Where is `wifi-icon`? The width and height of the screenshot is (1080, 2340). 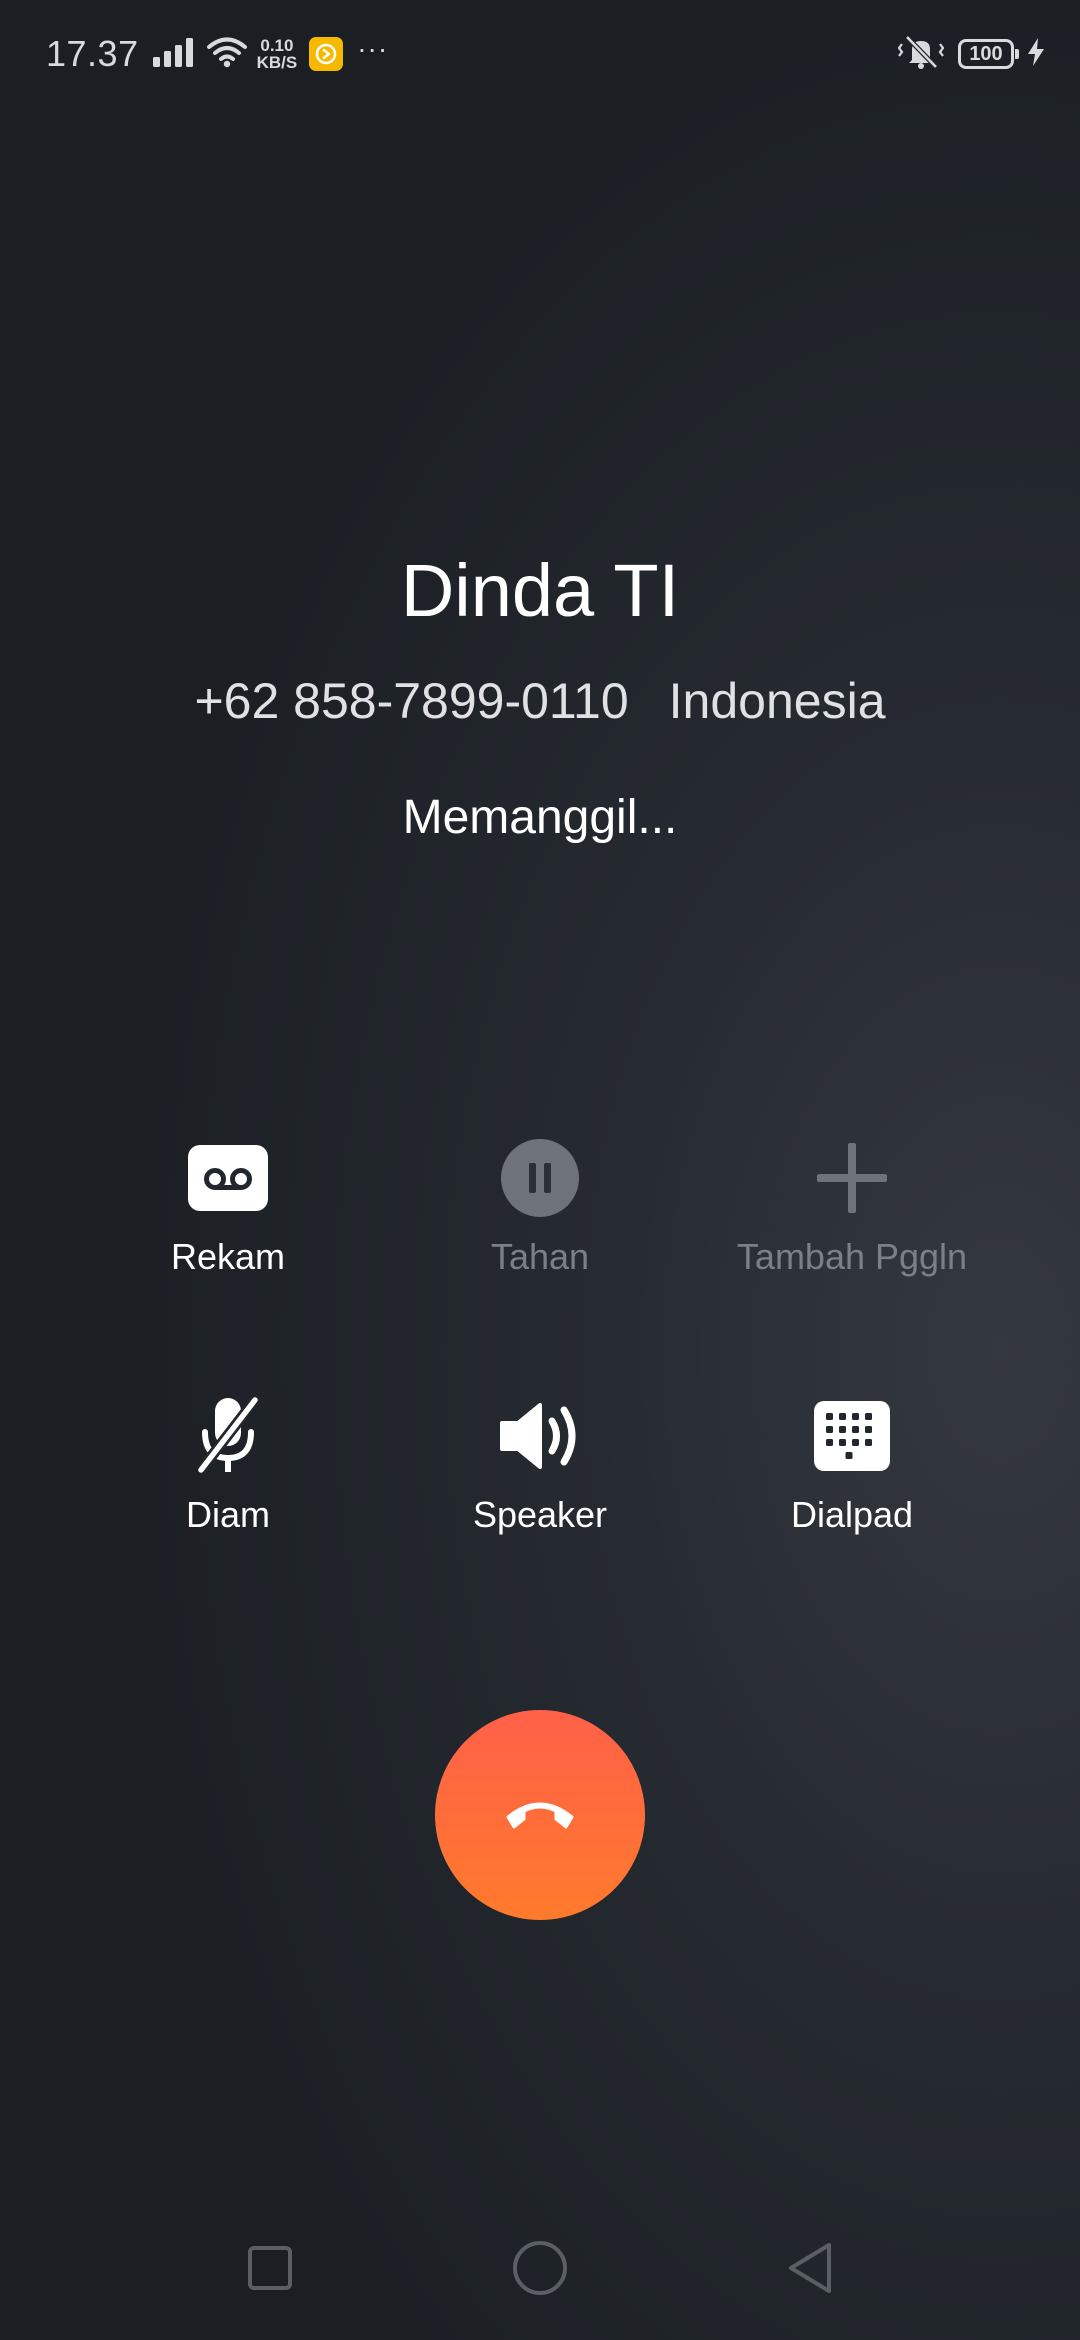 wifi-icon is located at coordinates (226, 54).